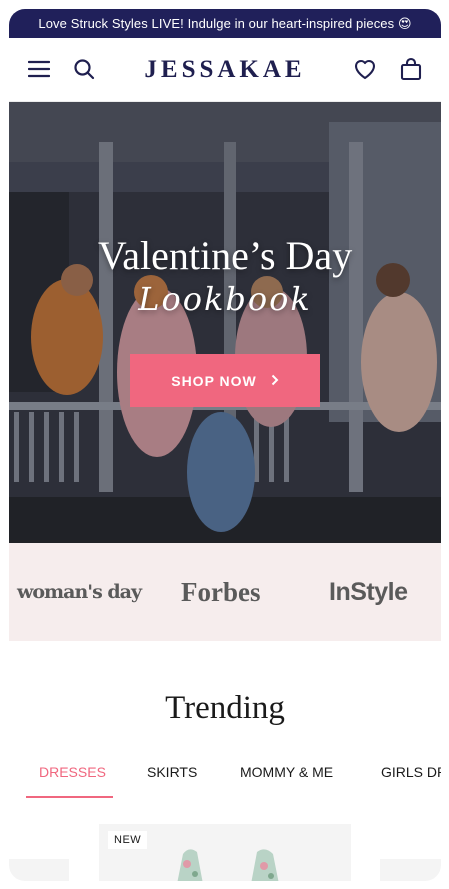  Describe the element at coordinates (225, 255) in the screenshot. I see `hero-title: Valentine’s Day` at that location.